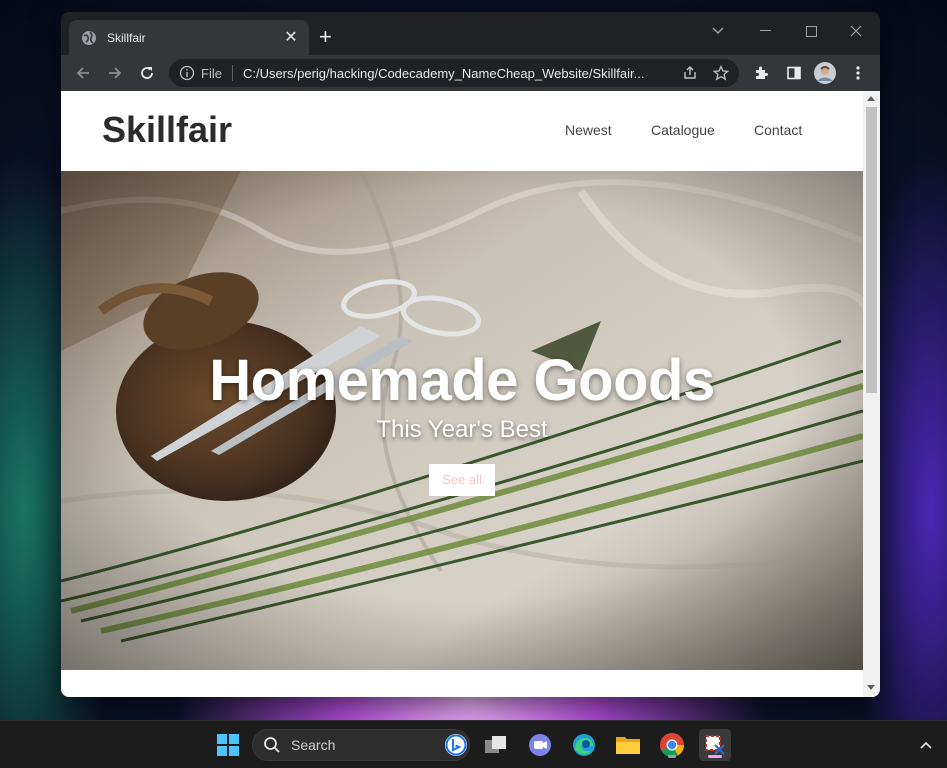 Image resolution: width=947 pixels, height=768 pixels. I want to click on chrome-icon, so click(672, 745).